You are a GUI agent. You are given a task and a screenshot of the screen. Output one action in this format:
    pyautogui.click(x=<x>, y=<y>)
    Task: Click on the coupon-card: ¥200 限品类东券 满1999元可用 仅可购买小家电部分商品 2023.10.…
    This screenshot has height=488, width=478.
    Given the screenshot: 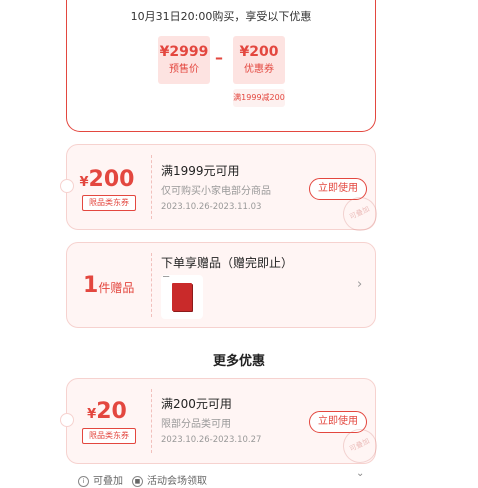 What is the action you would take?
    pyautogui.click(x=221, y=190)
    